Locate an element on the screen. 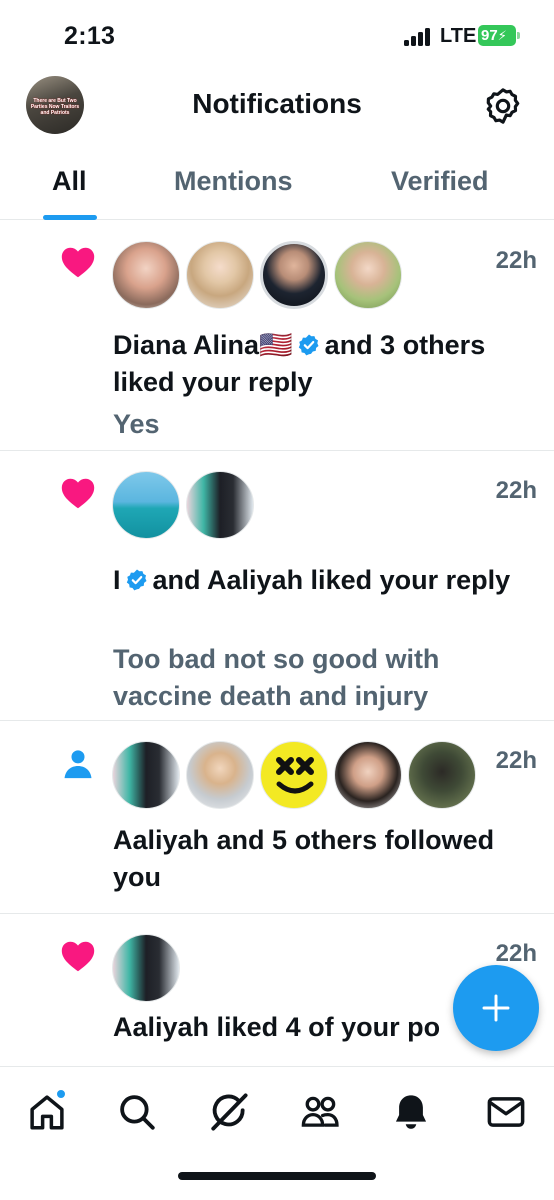 This screenshot has width=554, height=1200. nav-search is located at coordinates (137, 1112).